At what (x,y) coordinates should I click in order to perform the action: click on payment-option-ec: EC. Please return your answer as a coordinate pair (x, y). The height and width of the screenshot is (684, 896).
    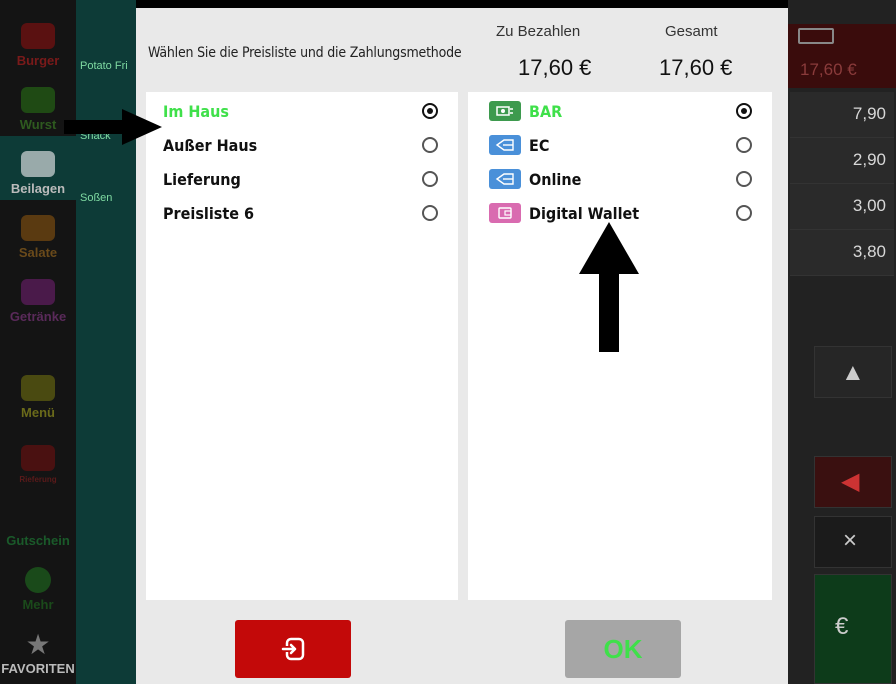
    Looking at the image, I should click on (620, 145).